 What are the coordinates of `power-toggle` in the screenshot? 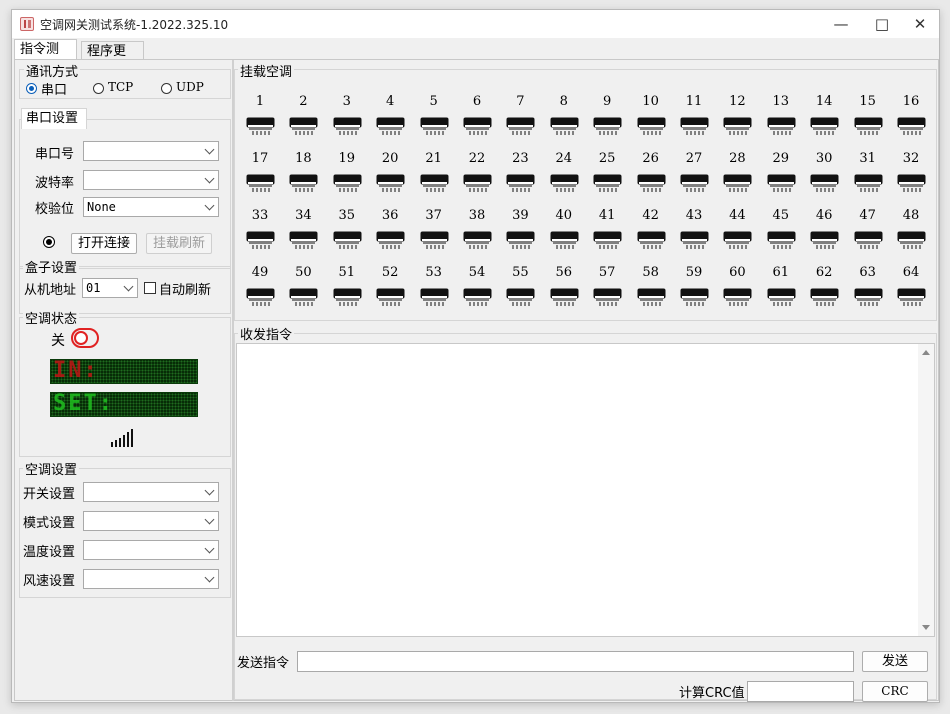 It's located at (85, 338).